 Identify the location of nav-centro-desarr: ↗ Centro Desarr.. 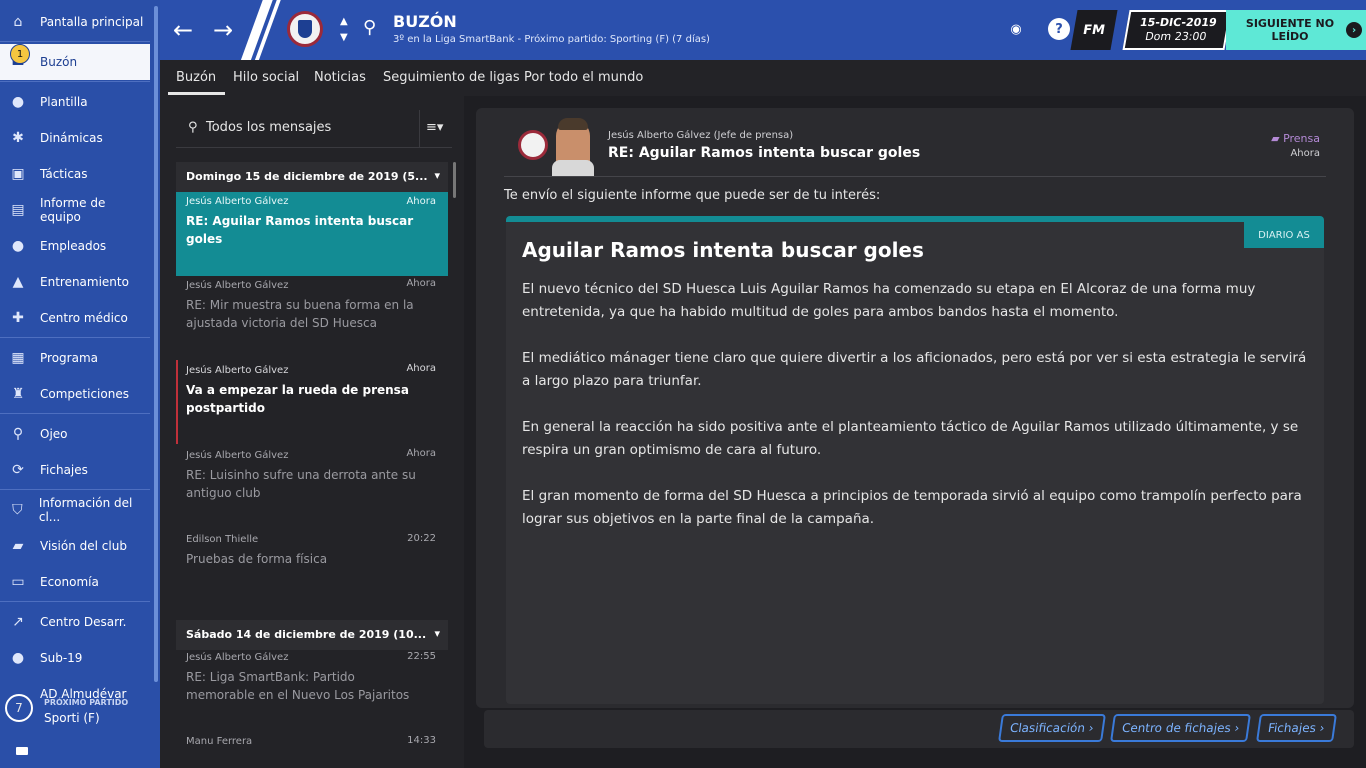
(75, 622).